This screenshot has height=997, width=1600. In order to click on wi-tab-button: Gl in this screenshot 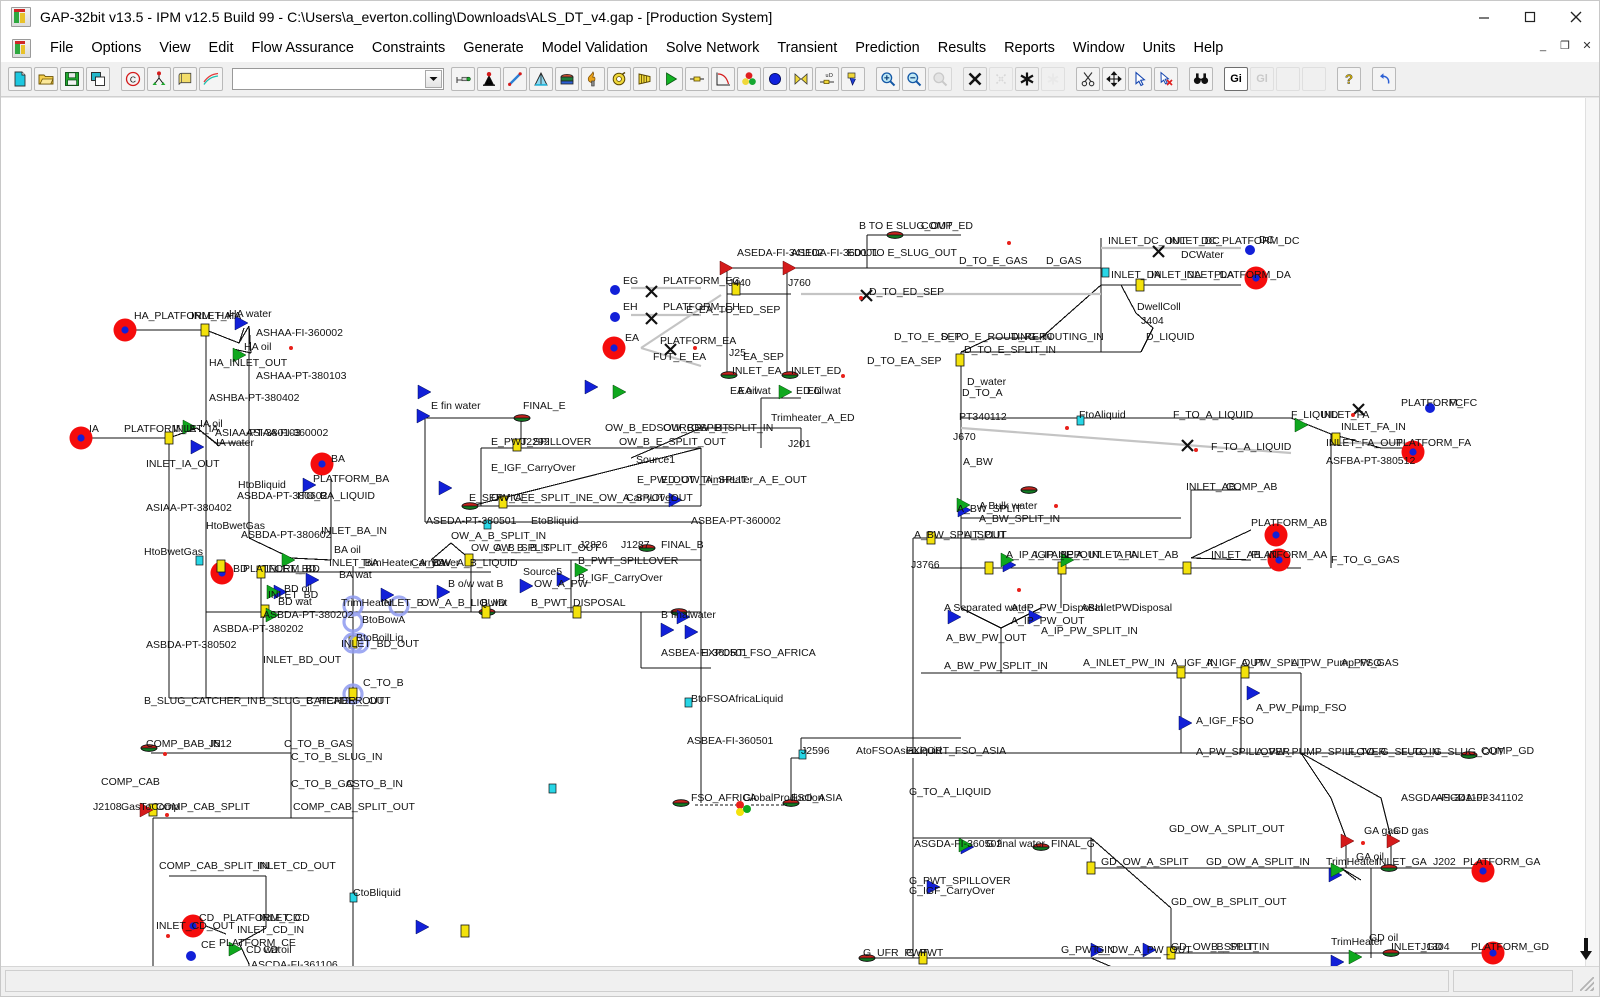, I will do `click(1262, 79)`.